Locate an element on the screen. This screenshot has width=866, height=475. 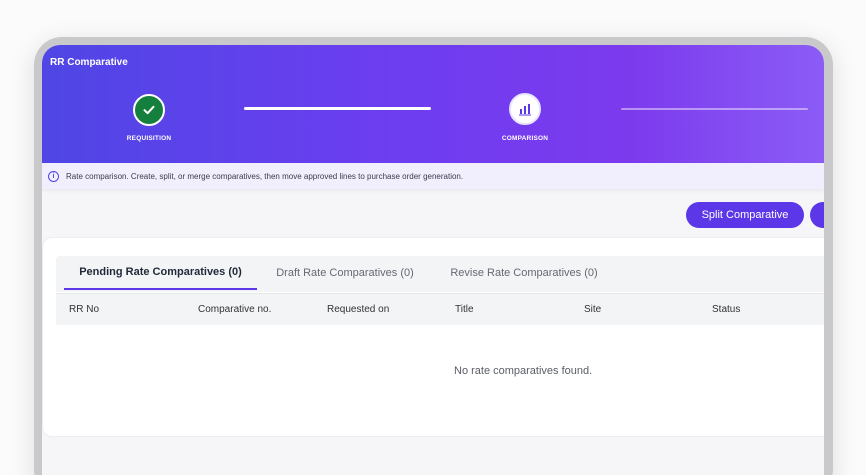
step-requisition is located at coordinates (149, 110).